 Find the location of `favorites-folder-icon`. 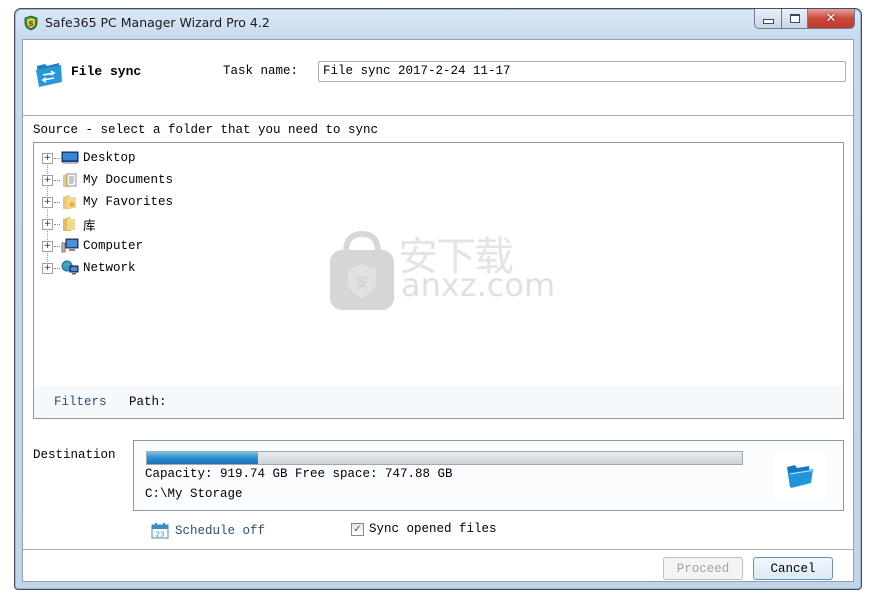

favorites-folder-icon is located at coordinates (70, 202).